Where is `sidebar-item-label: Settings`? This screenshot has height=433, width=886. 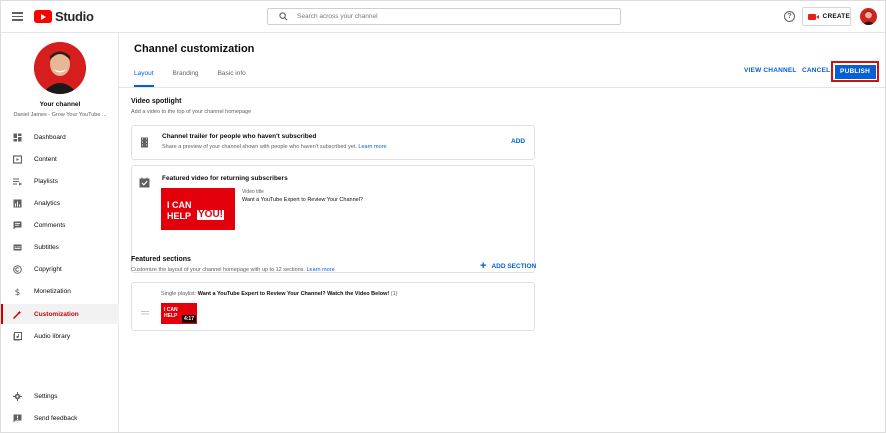
sidebar-item-label: Settings is located at coordinates (46, 396).